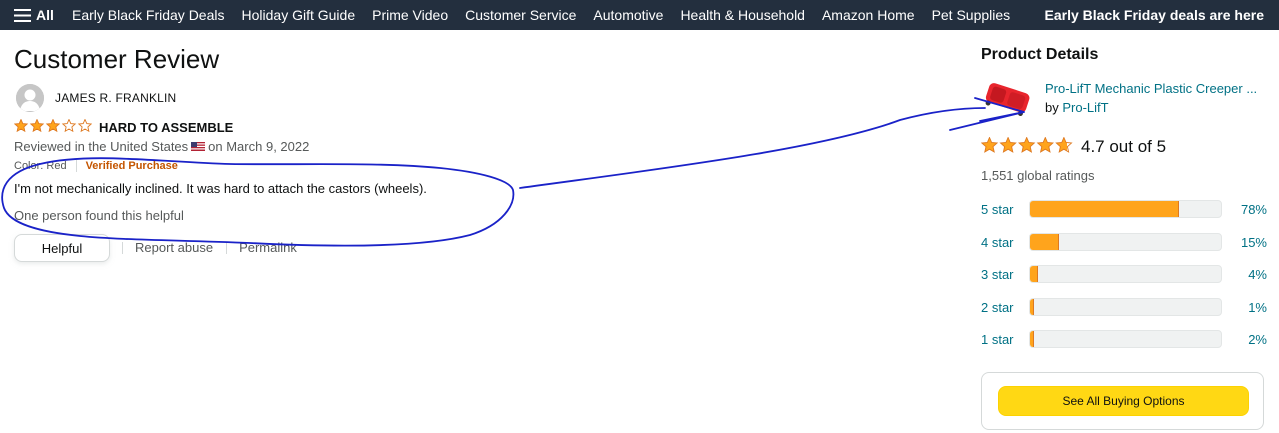  I want to click on nav-promo-link: Early Black Friday deals are here, so click(1154, 15).